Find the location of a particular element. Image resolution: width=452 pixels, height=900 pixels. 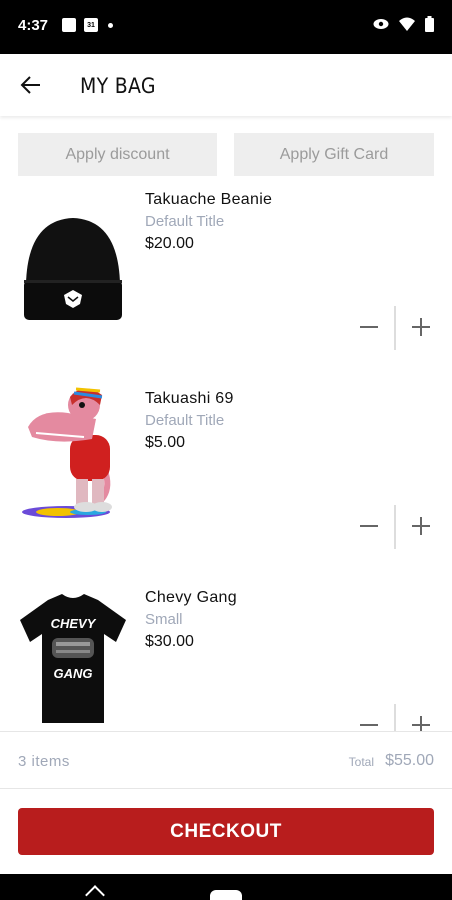

system-icons is located at coordinates (403, 24).